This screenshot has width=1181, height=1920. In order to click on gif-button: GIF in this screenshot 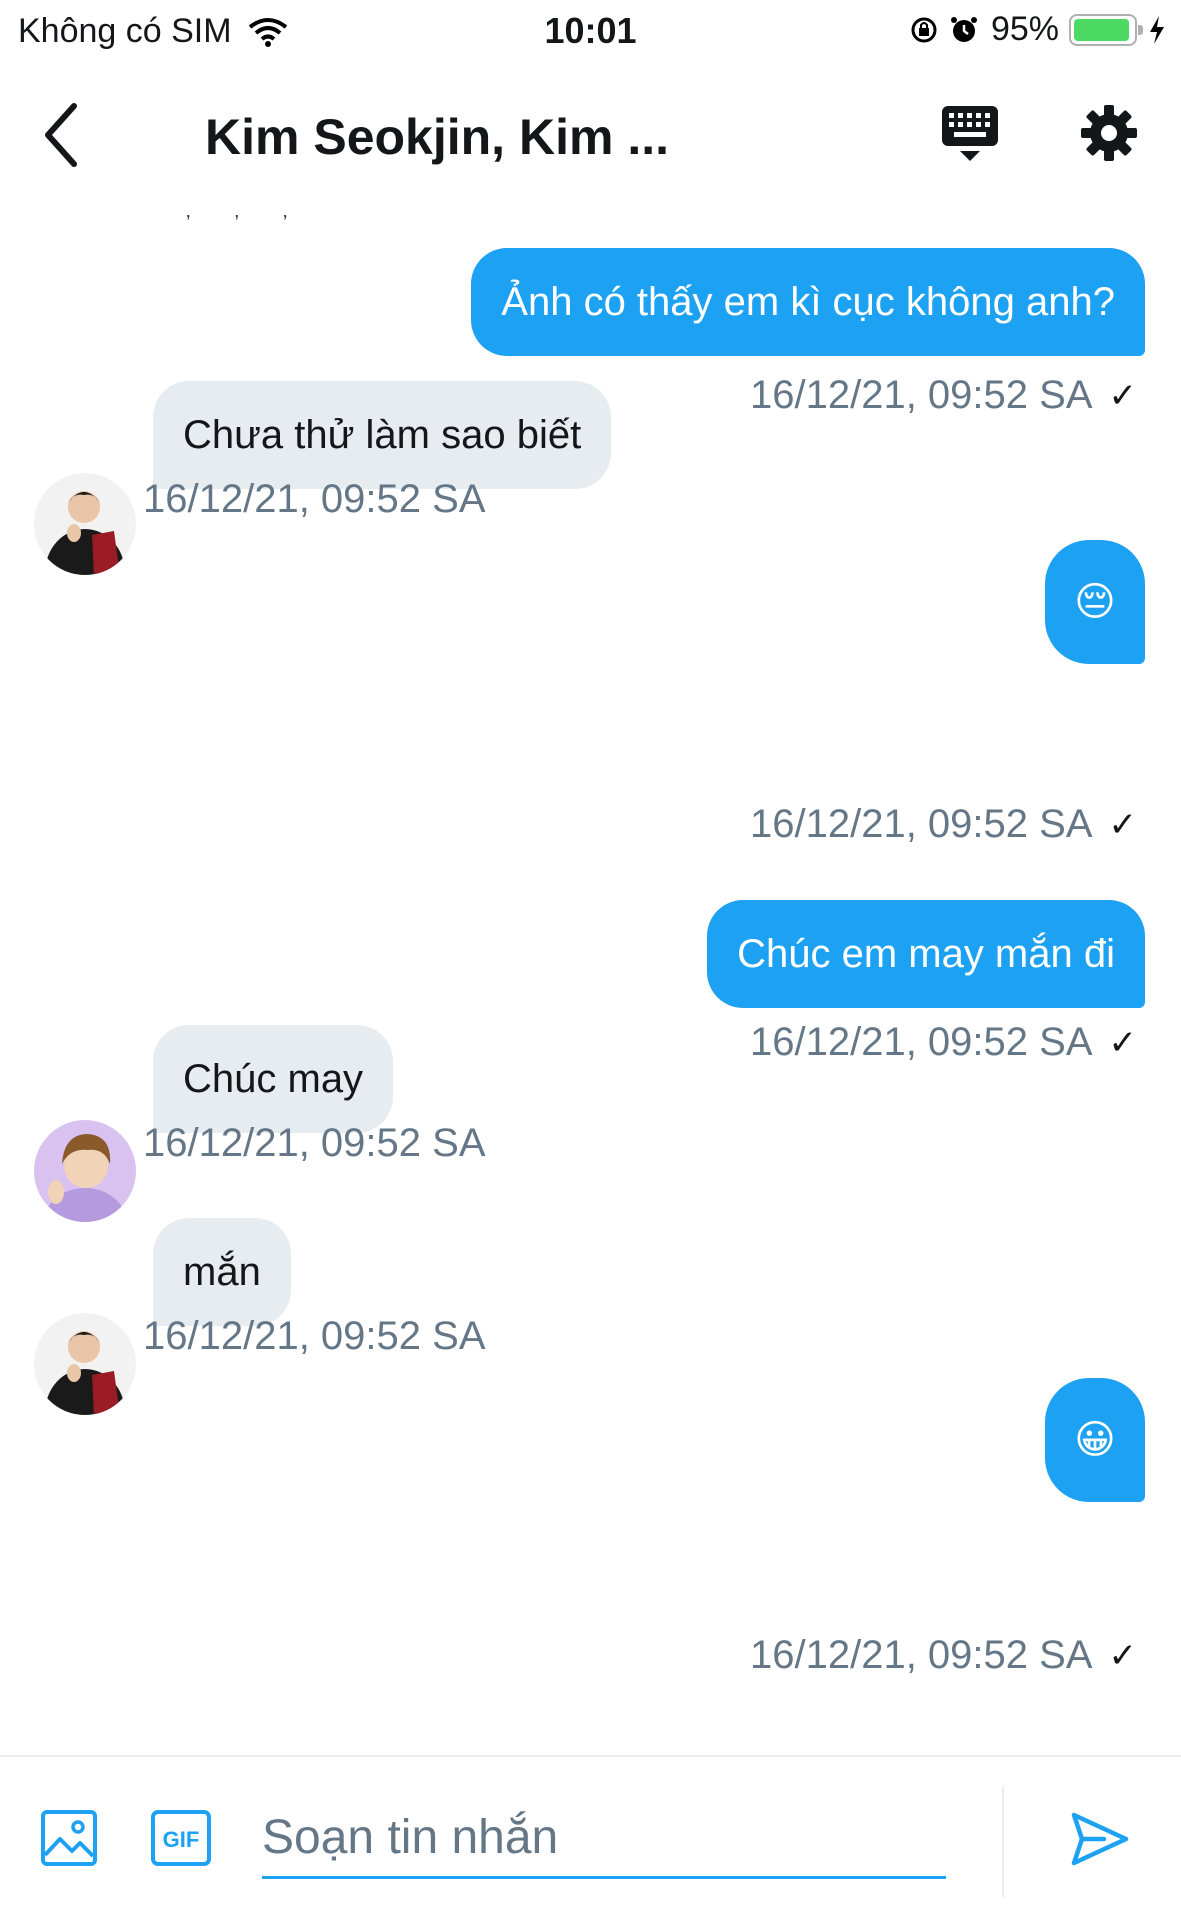, I will do `click(181, 1838)`.